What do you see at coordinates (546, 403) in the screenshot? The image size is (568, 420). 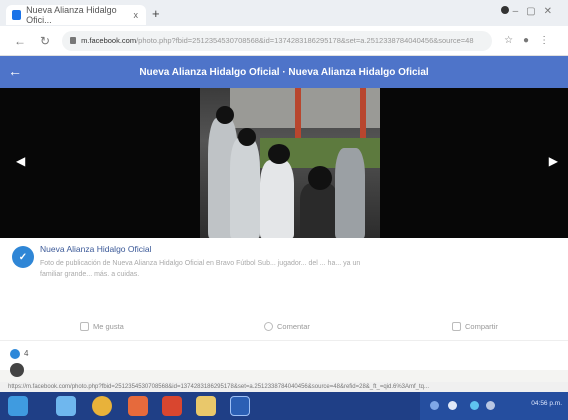 I see `taskbar-clock: 04:56 p.m.` at bounding box center [546, 403].